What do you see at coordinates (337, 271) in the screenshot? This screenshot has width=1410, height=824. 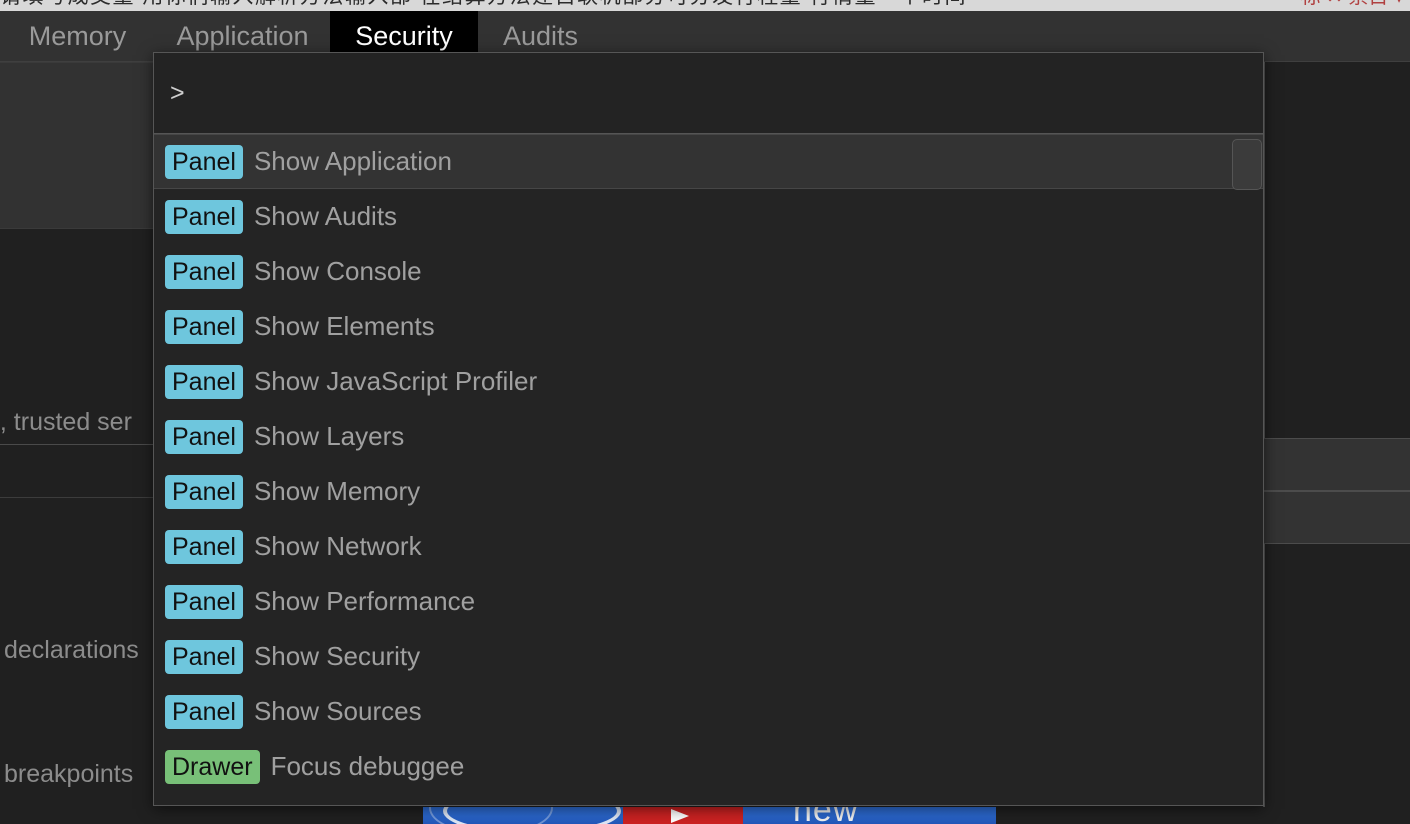 I see `command-item-label: Show Console` at bounding box center [337, 271].